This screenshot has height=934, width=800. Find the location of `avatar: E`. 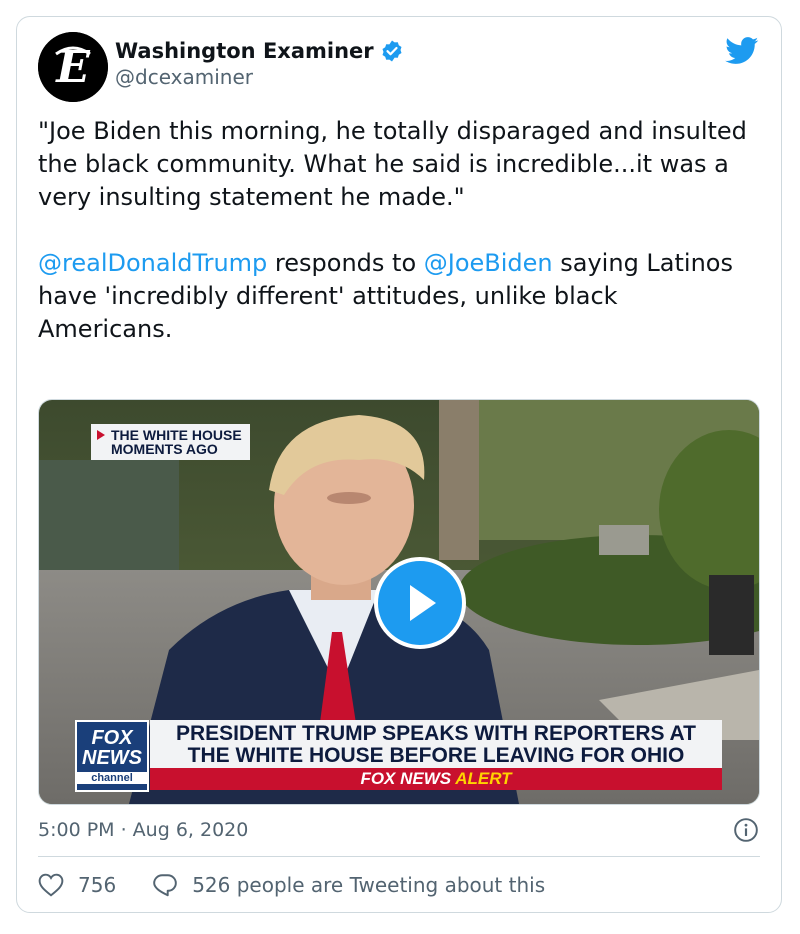

avatar: E is located at coordinates (73, 67).